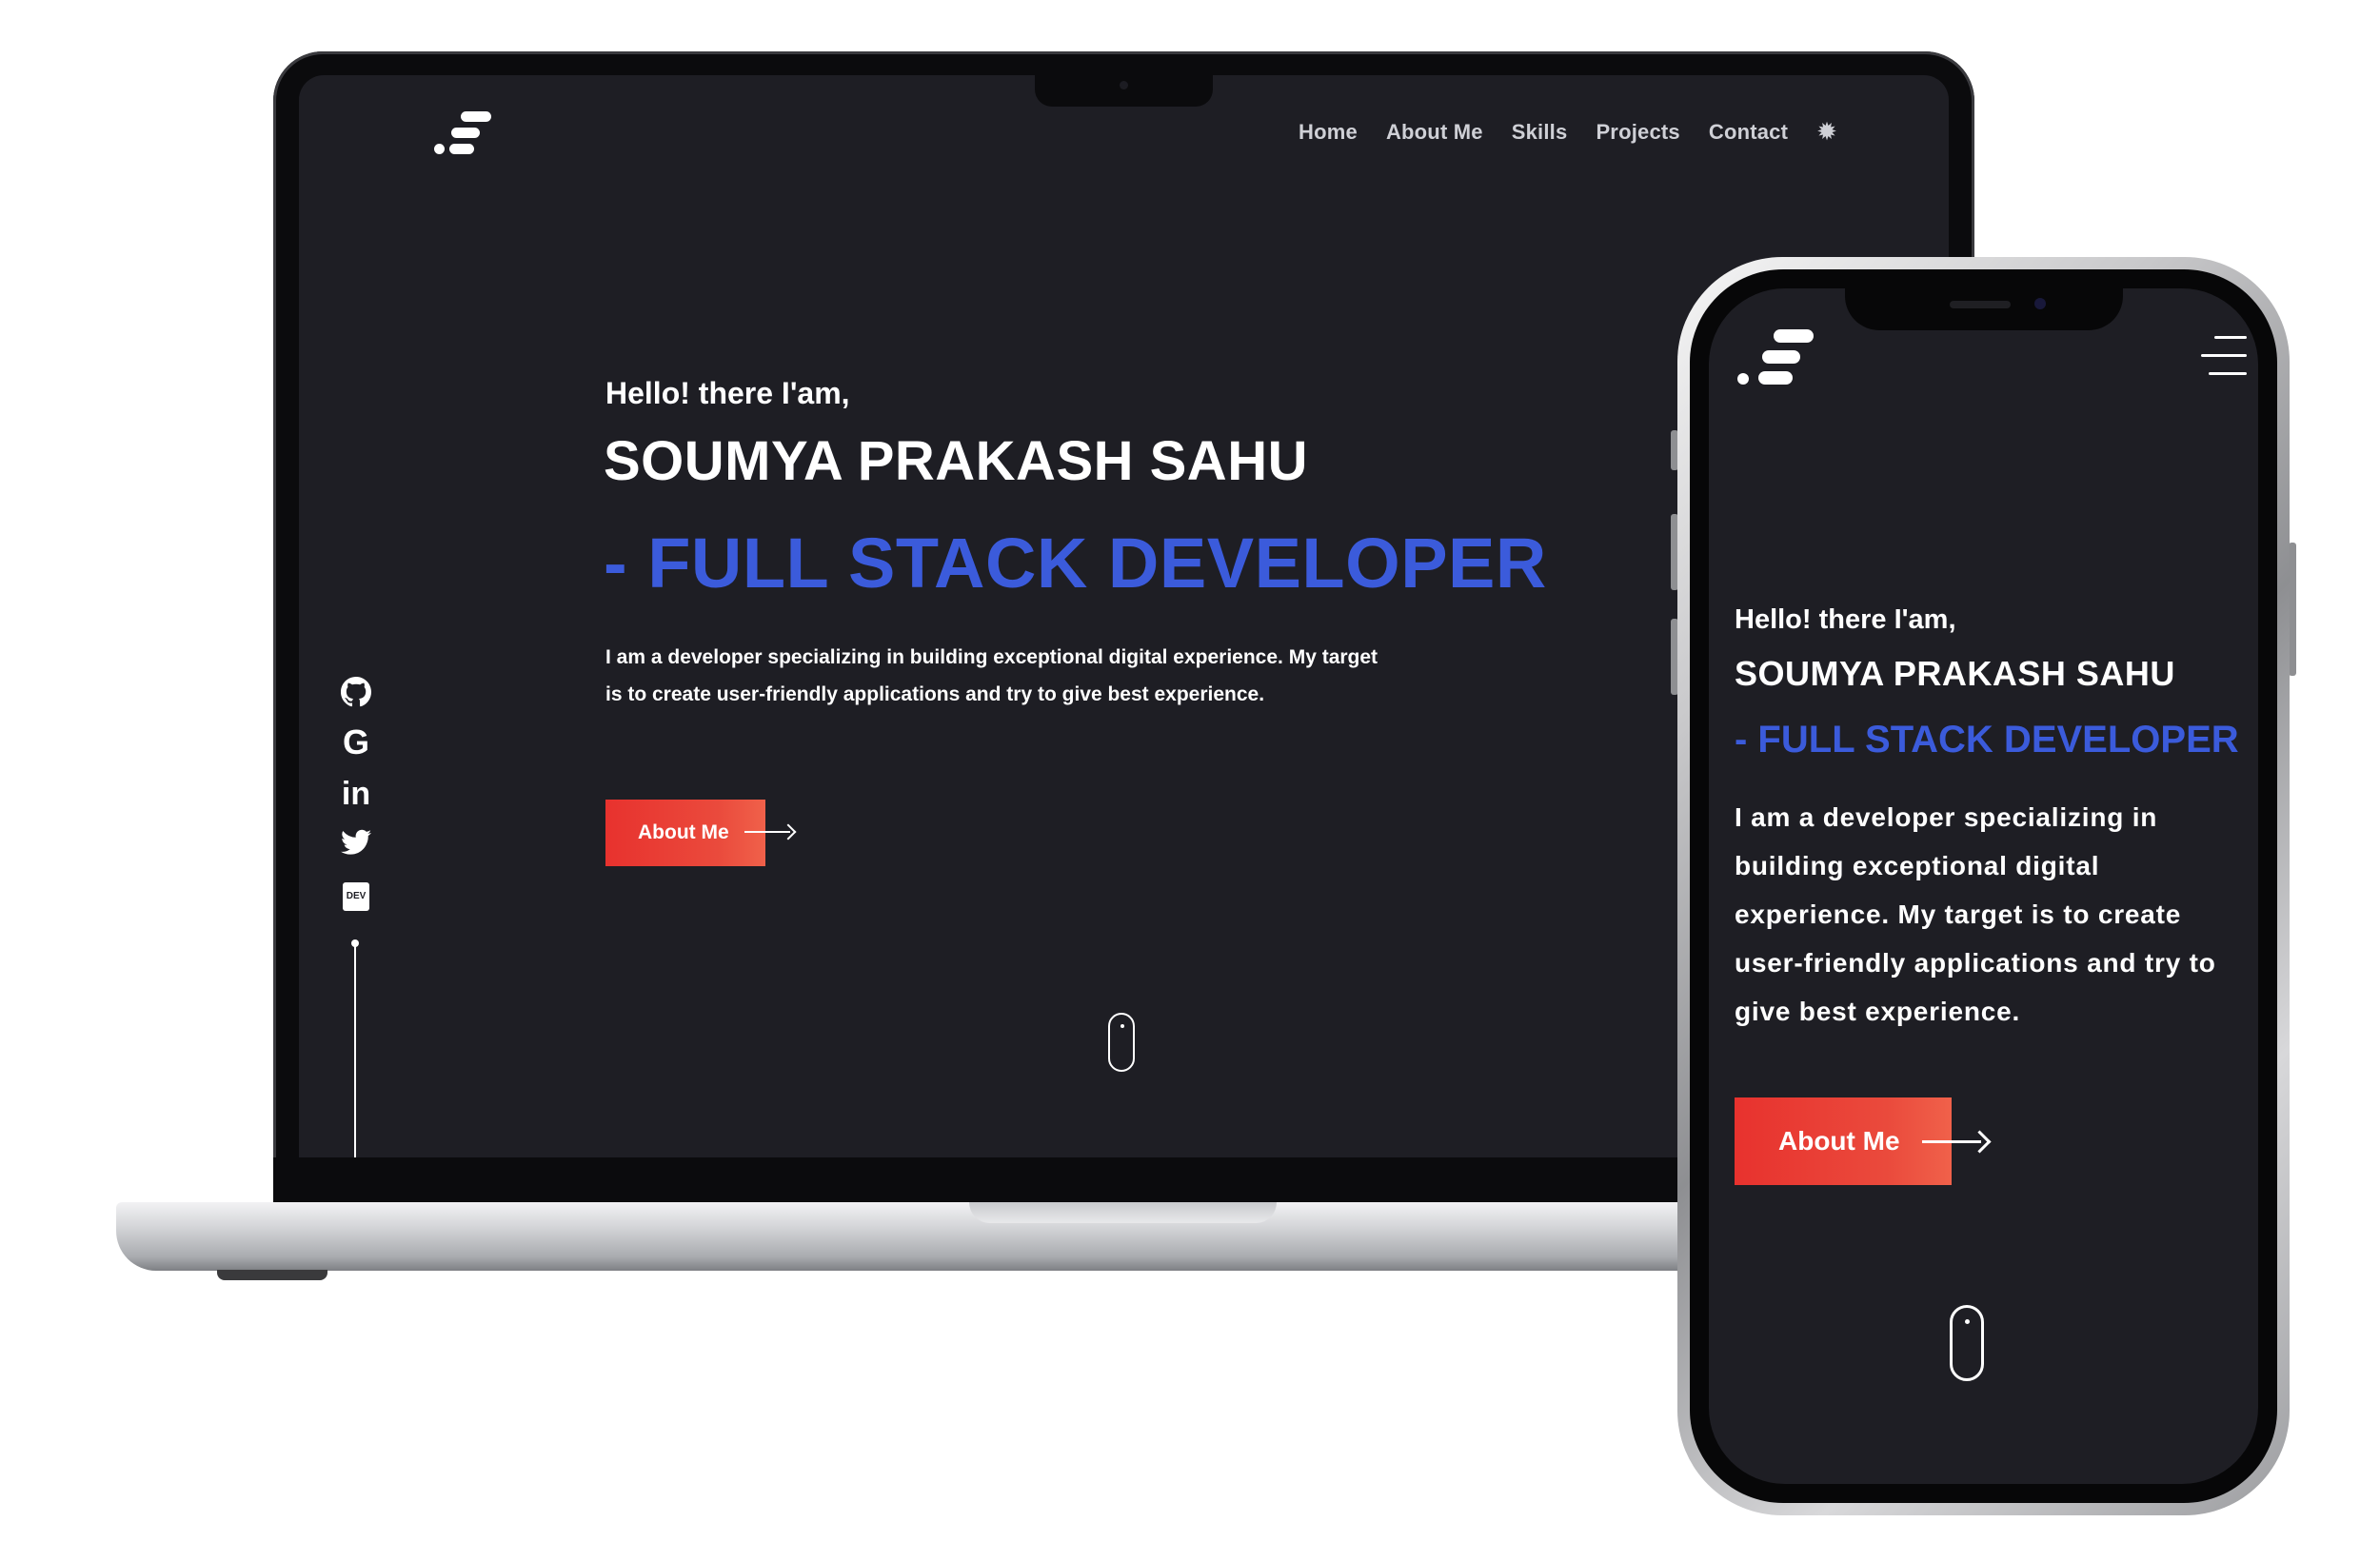  Describe the element at coordinates (355, 1050) in the screenshot. I see `social-divider-line` at that location.